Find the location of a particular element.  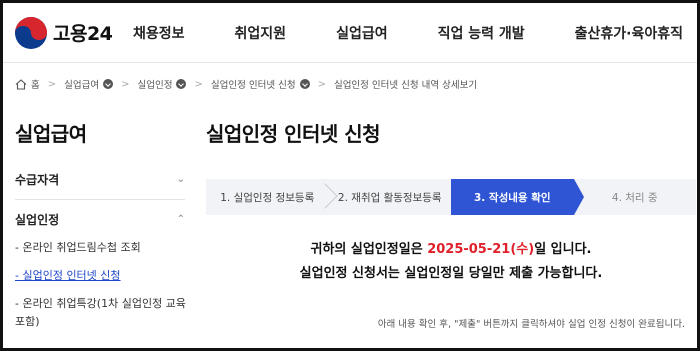

breadcrumb-item-label: 실업급여 is located at coordinates (82, 85).